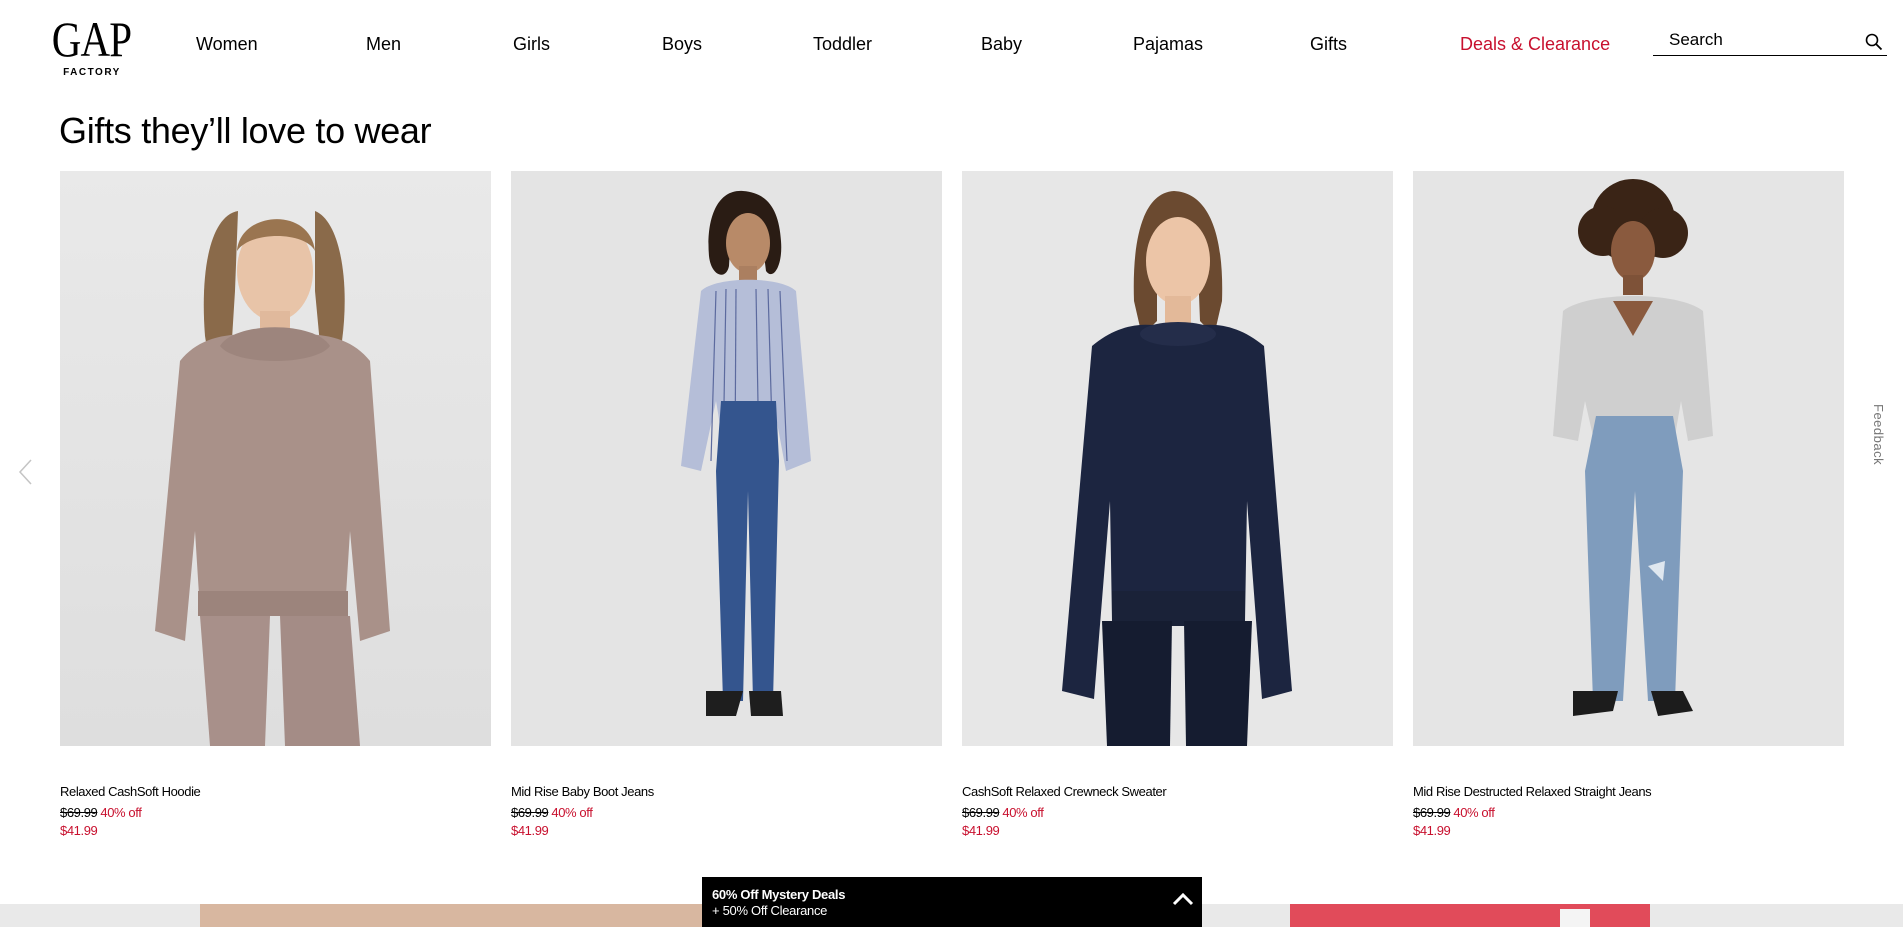 The height and width of the screenshot is (927, 1903). I want to click on feedback-label: Feedback, so click(1878, 435).